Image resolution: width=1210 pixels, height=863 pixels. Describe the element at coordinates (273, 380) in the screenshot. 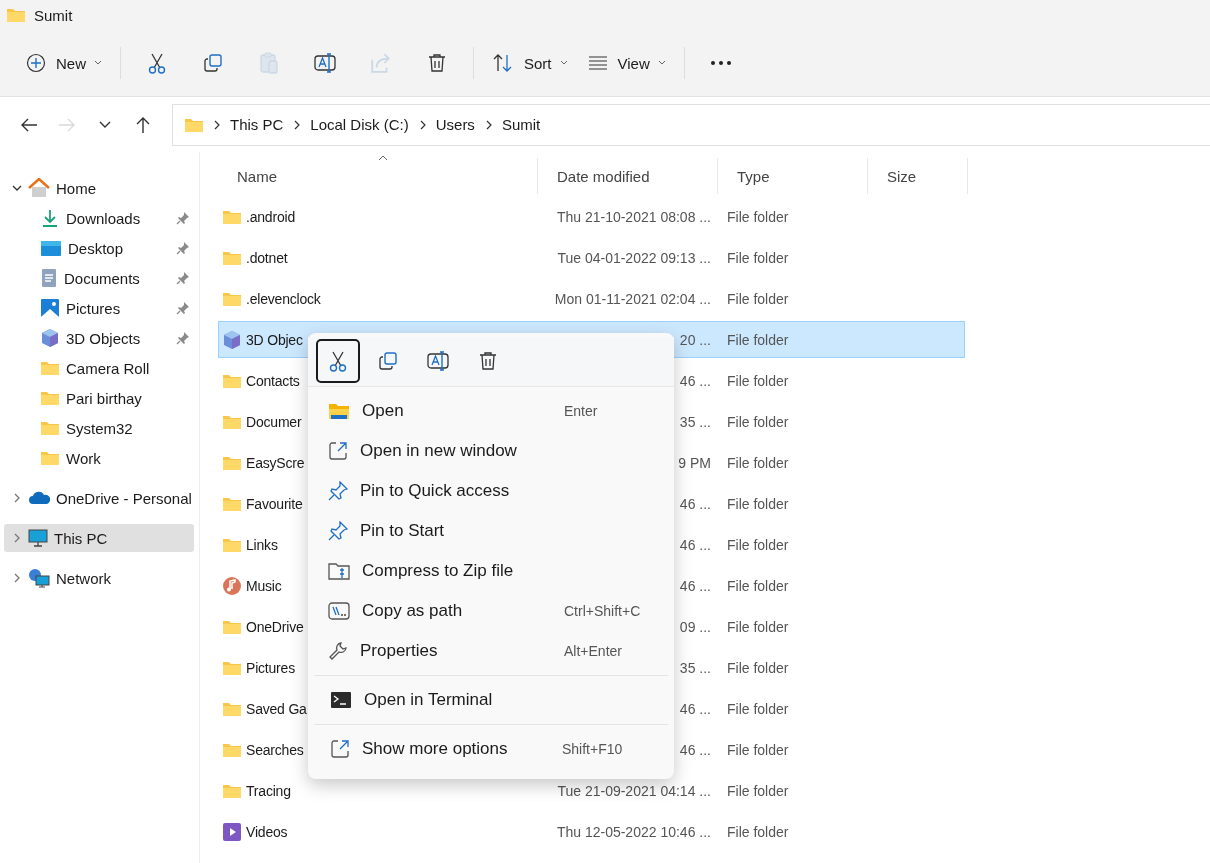

I see `file-name: Contacts` at that location.